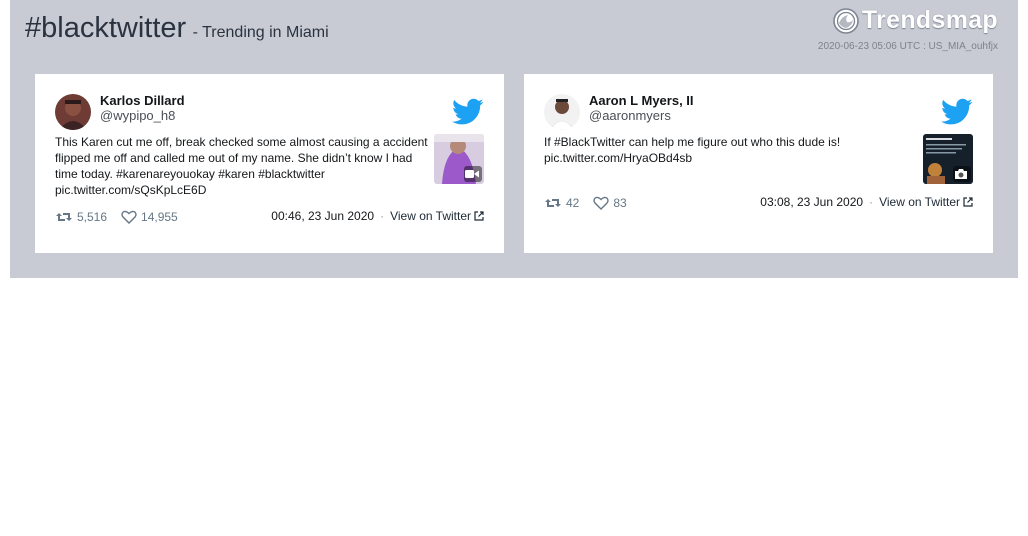  Describe the element at coordinates (242, 190) in the screenshot. I see `tweet-media-link: pic.twitter.com/sQsKpLcE6D` at that location.